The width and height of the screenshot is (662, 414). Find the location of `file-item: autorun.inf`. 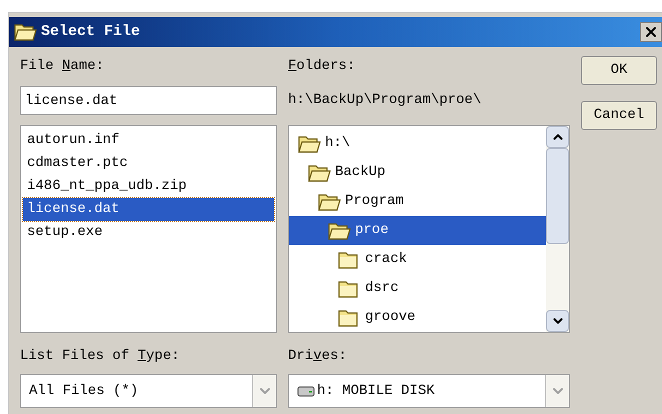

file-item: autorun.inf is located at coordinates (148, 140).